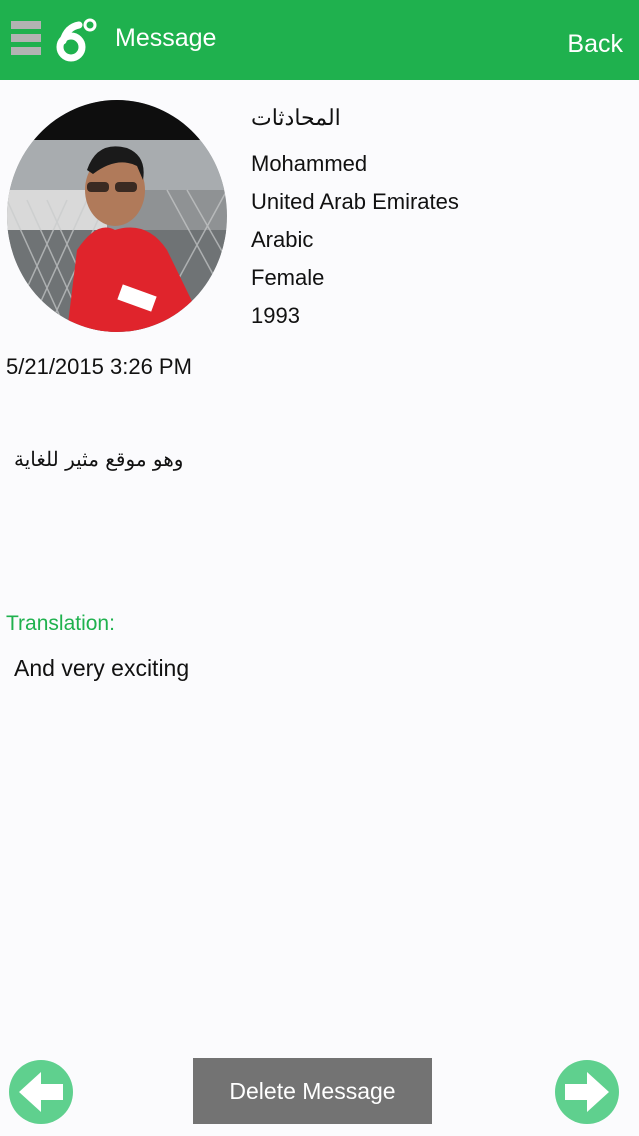 The width and height of the screenshot is (639, 1136). I want to click on back-button: Back, so click(595, 44).